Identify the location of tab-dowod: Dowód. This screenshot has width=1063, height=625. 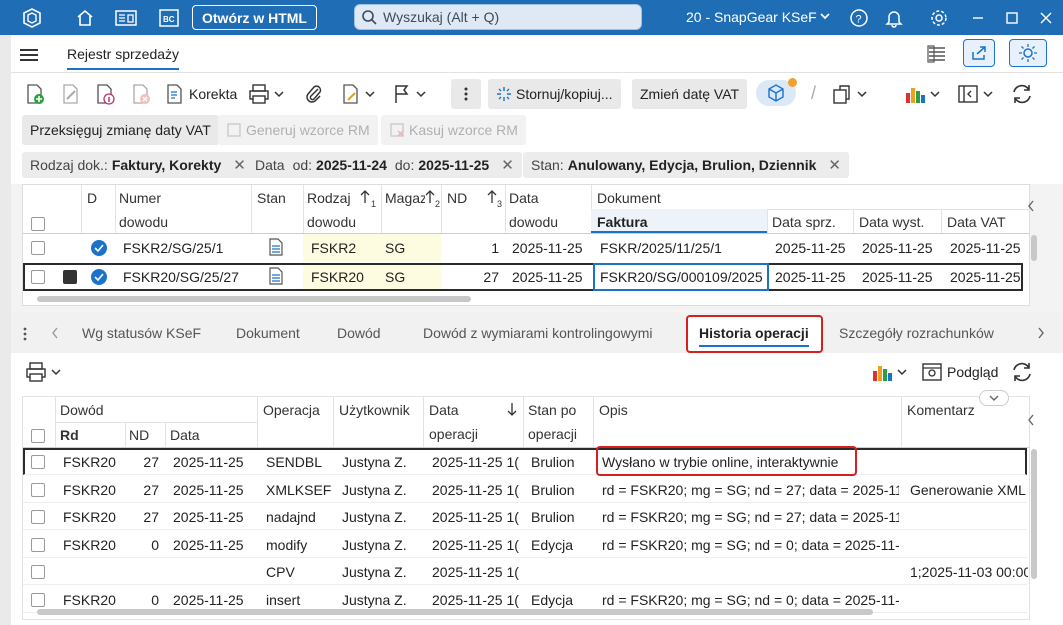
(359, 333).